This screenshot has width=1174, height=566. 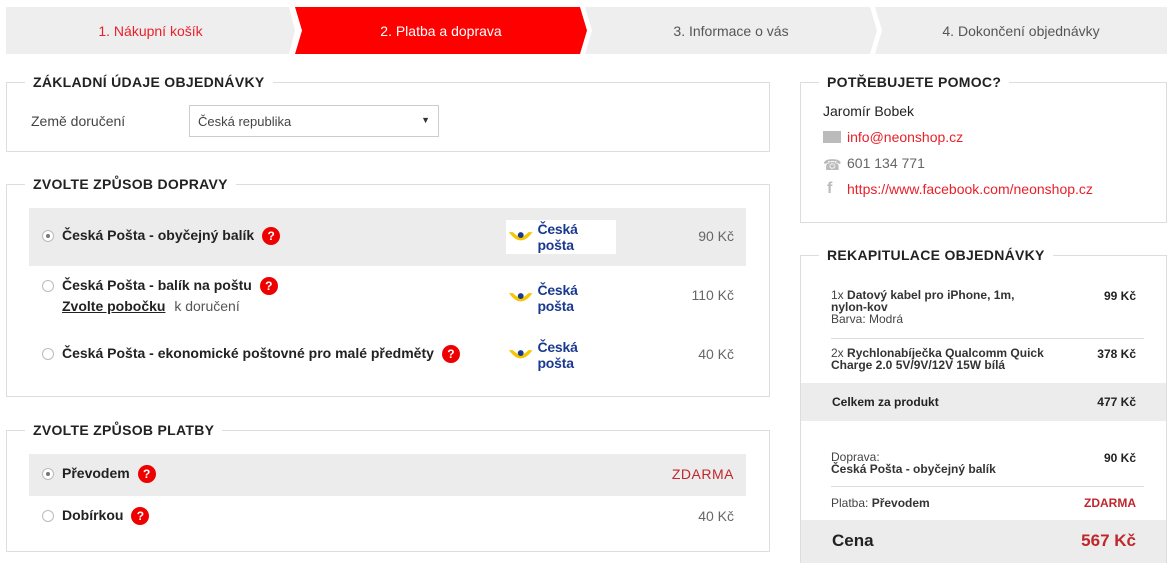 What do you see at coordinates (106, 516) in the screenshot?
I see `payment-option-label: Dobírkou?` at bounding box center [106, 516].